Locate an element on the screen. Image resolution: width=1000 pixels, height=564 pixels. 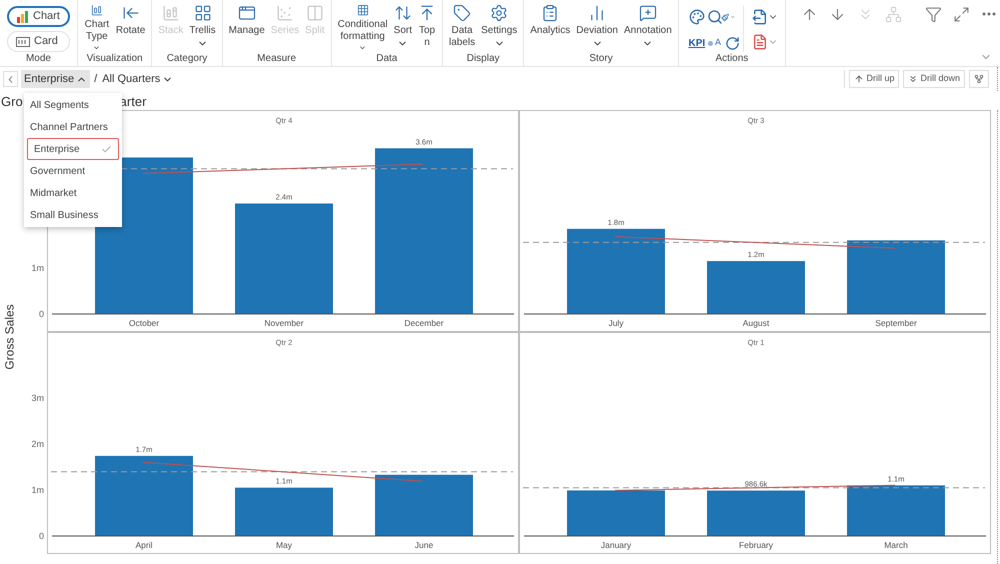
ribbon-button: Conditional formatting is located at coordinates (362, 26).